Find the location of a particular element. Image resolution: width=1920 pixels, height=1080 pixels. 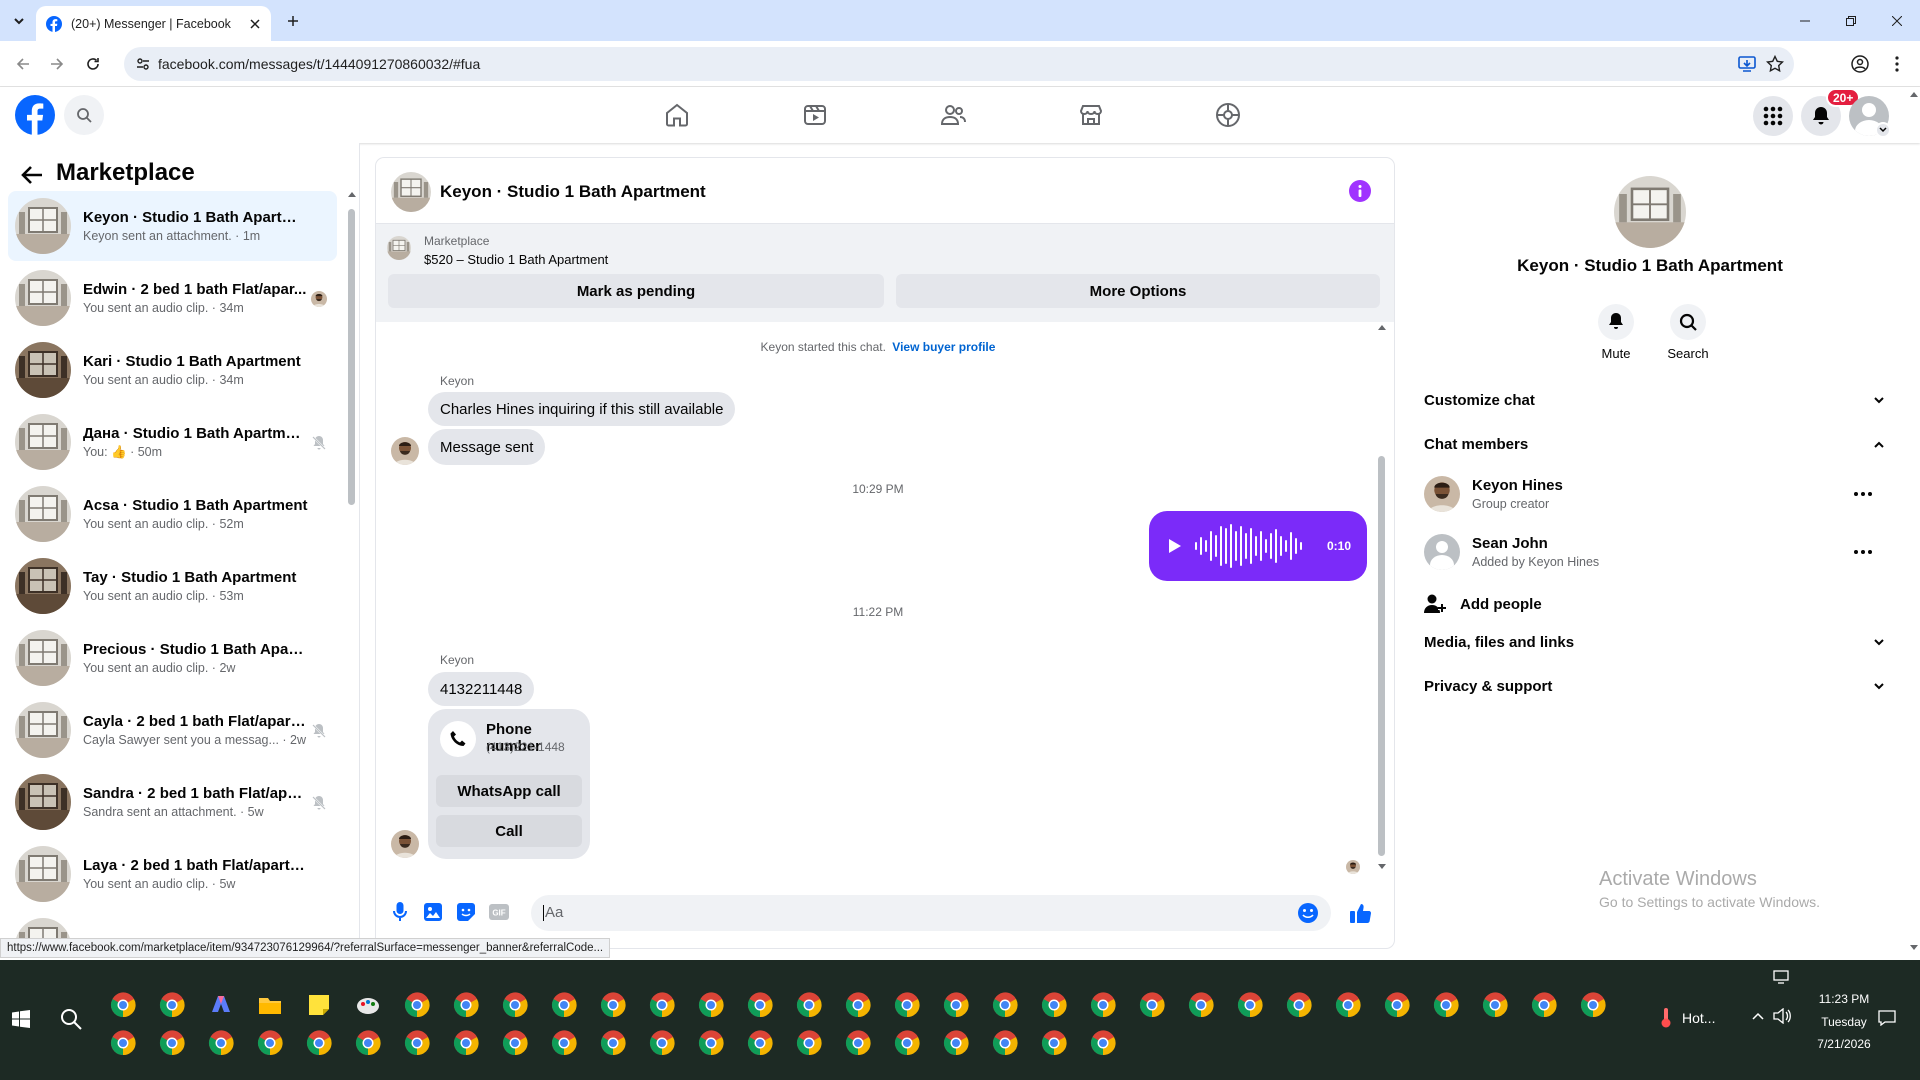

bookmark-star-icon is located at coordinates (1775, 64).